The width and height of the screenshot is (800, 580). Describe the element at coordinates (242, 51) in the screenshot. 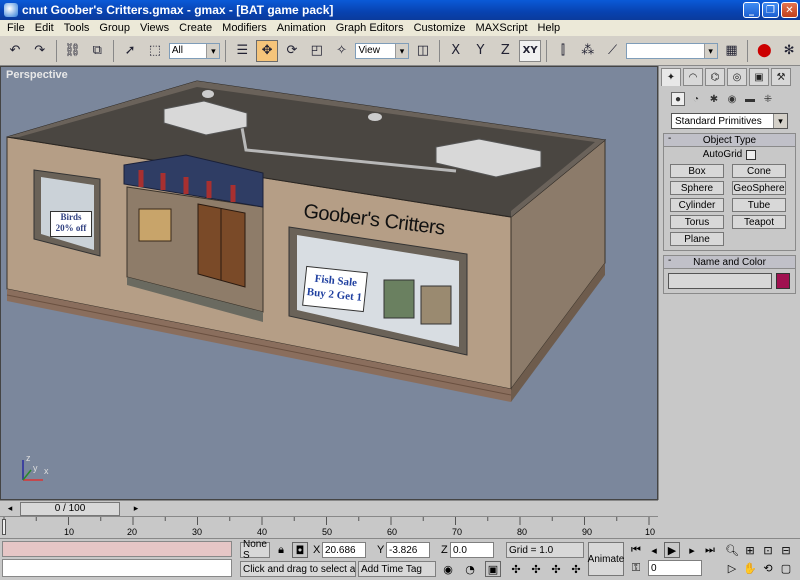

I see `select-by-name-icon: ☰` at that location.